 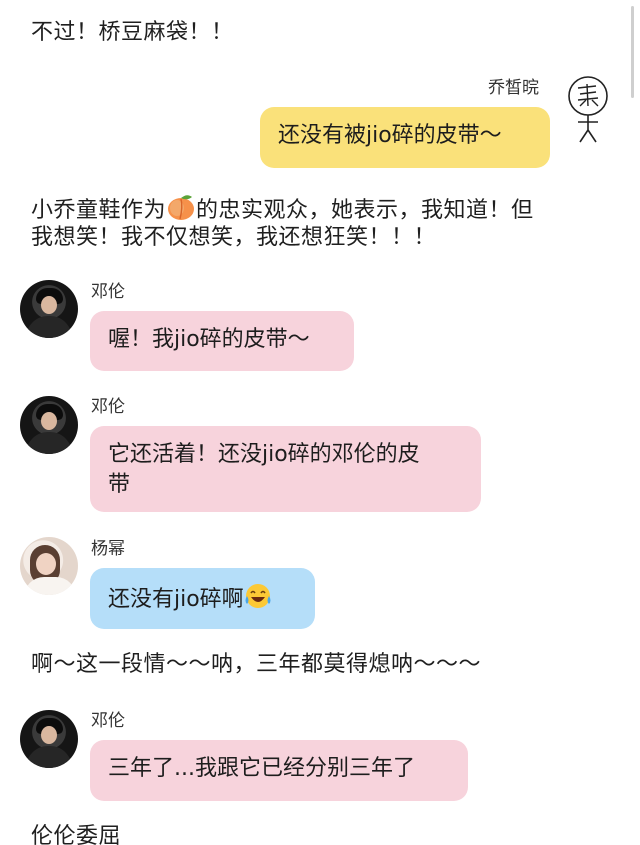 What do you see at coordinates (365, 210) in the screenshot?
I see `narration-text: 的忠实观众，她表示，我知道！但` at bounding box center [365, 210].